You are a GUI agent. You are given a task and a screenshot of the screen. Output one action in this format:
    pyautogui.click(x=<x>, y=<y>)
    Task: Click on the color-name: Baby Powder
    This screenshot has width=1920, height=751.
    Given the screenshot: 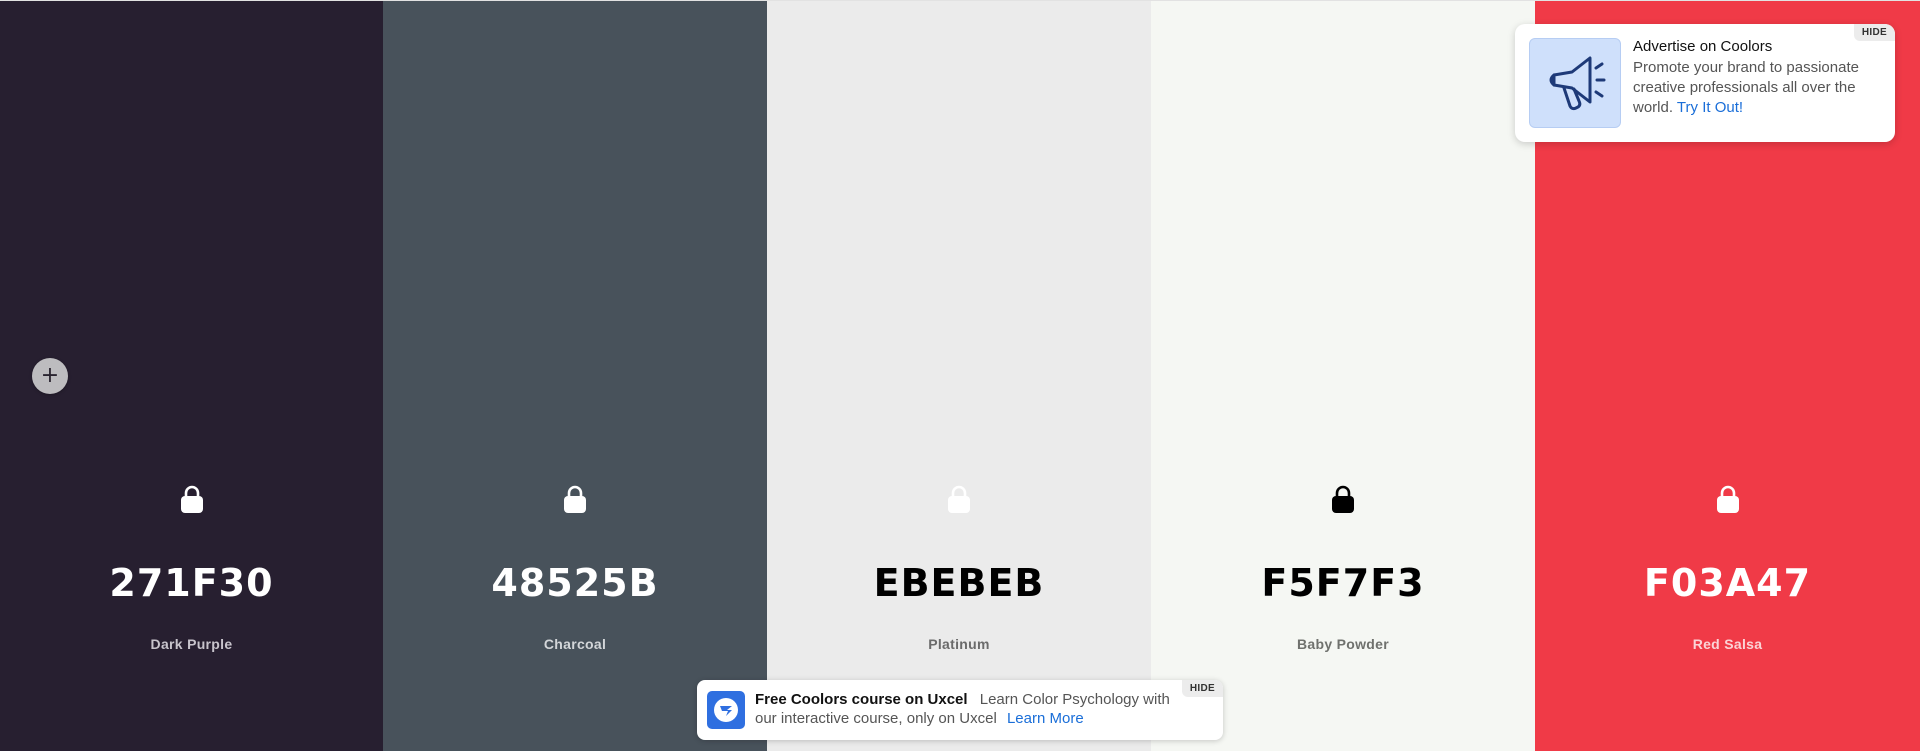 What is the action you would take?
    pyautogui.click(x=1343, y=644)
    